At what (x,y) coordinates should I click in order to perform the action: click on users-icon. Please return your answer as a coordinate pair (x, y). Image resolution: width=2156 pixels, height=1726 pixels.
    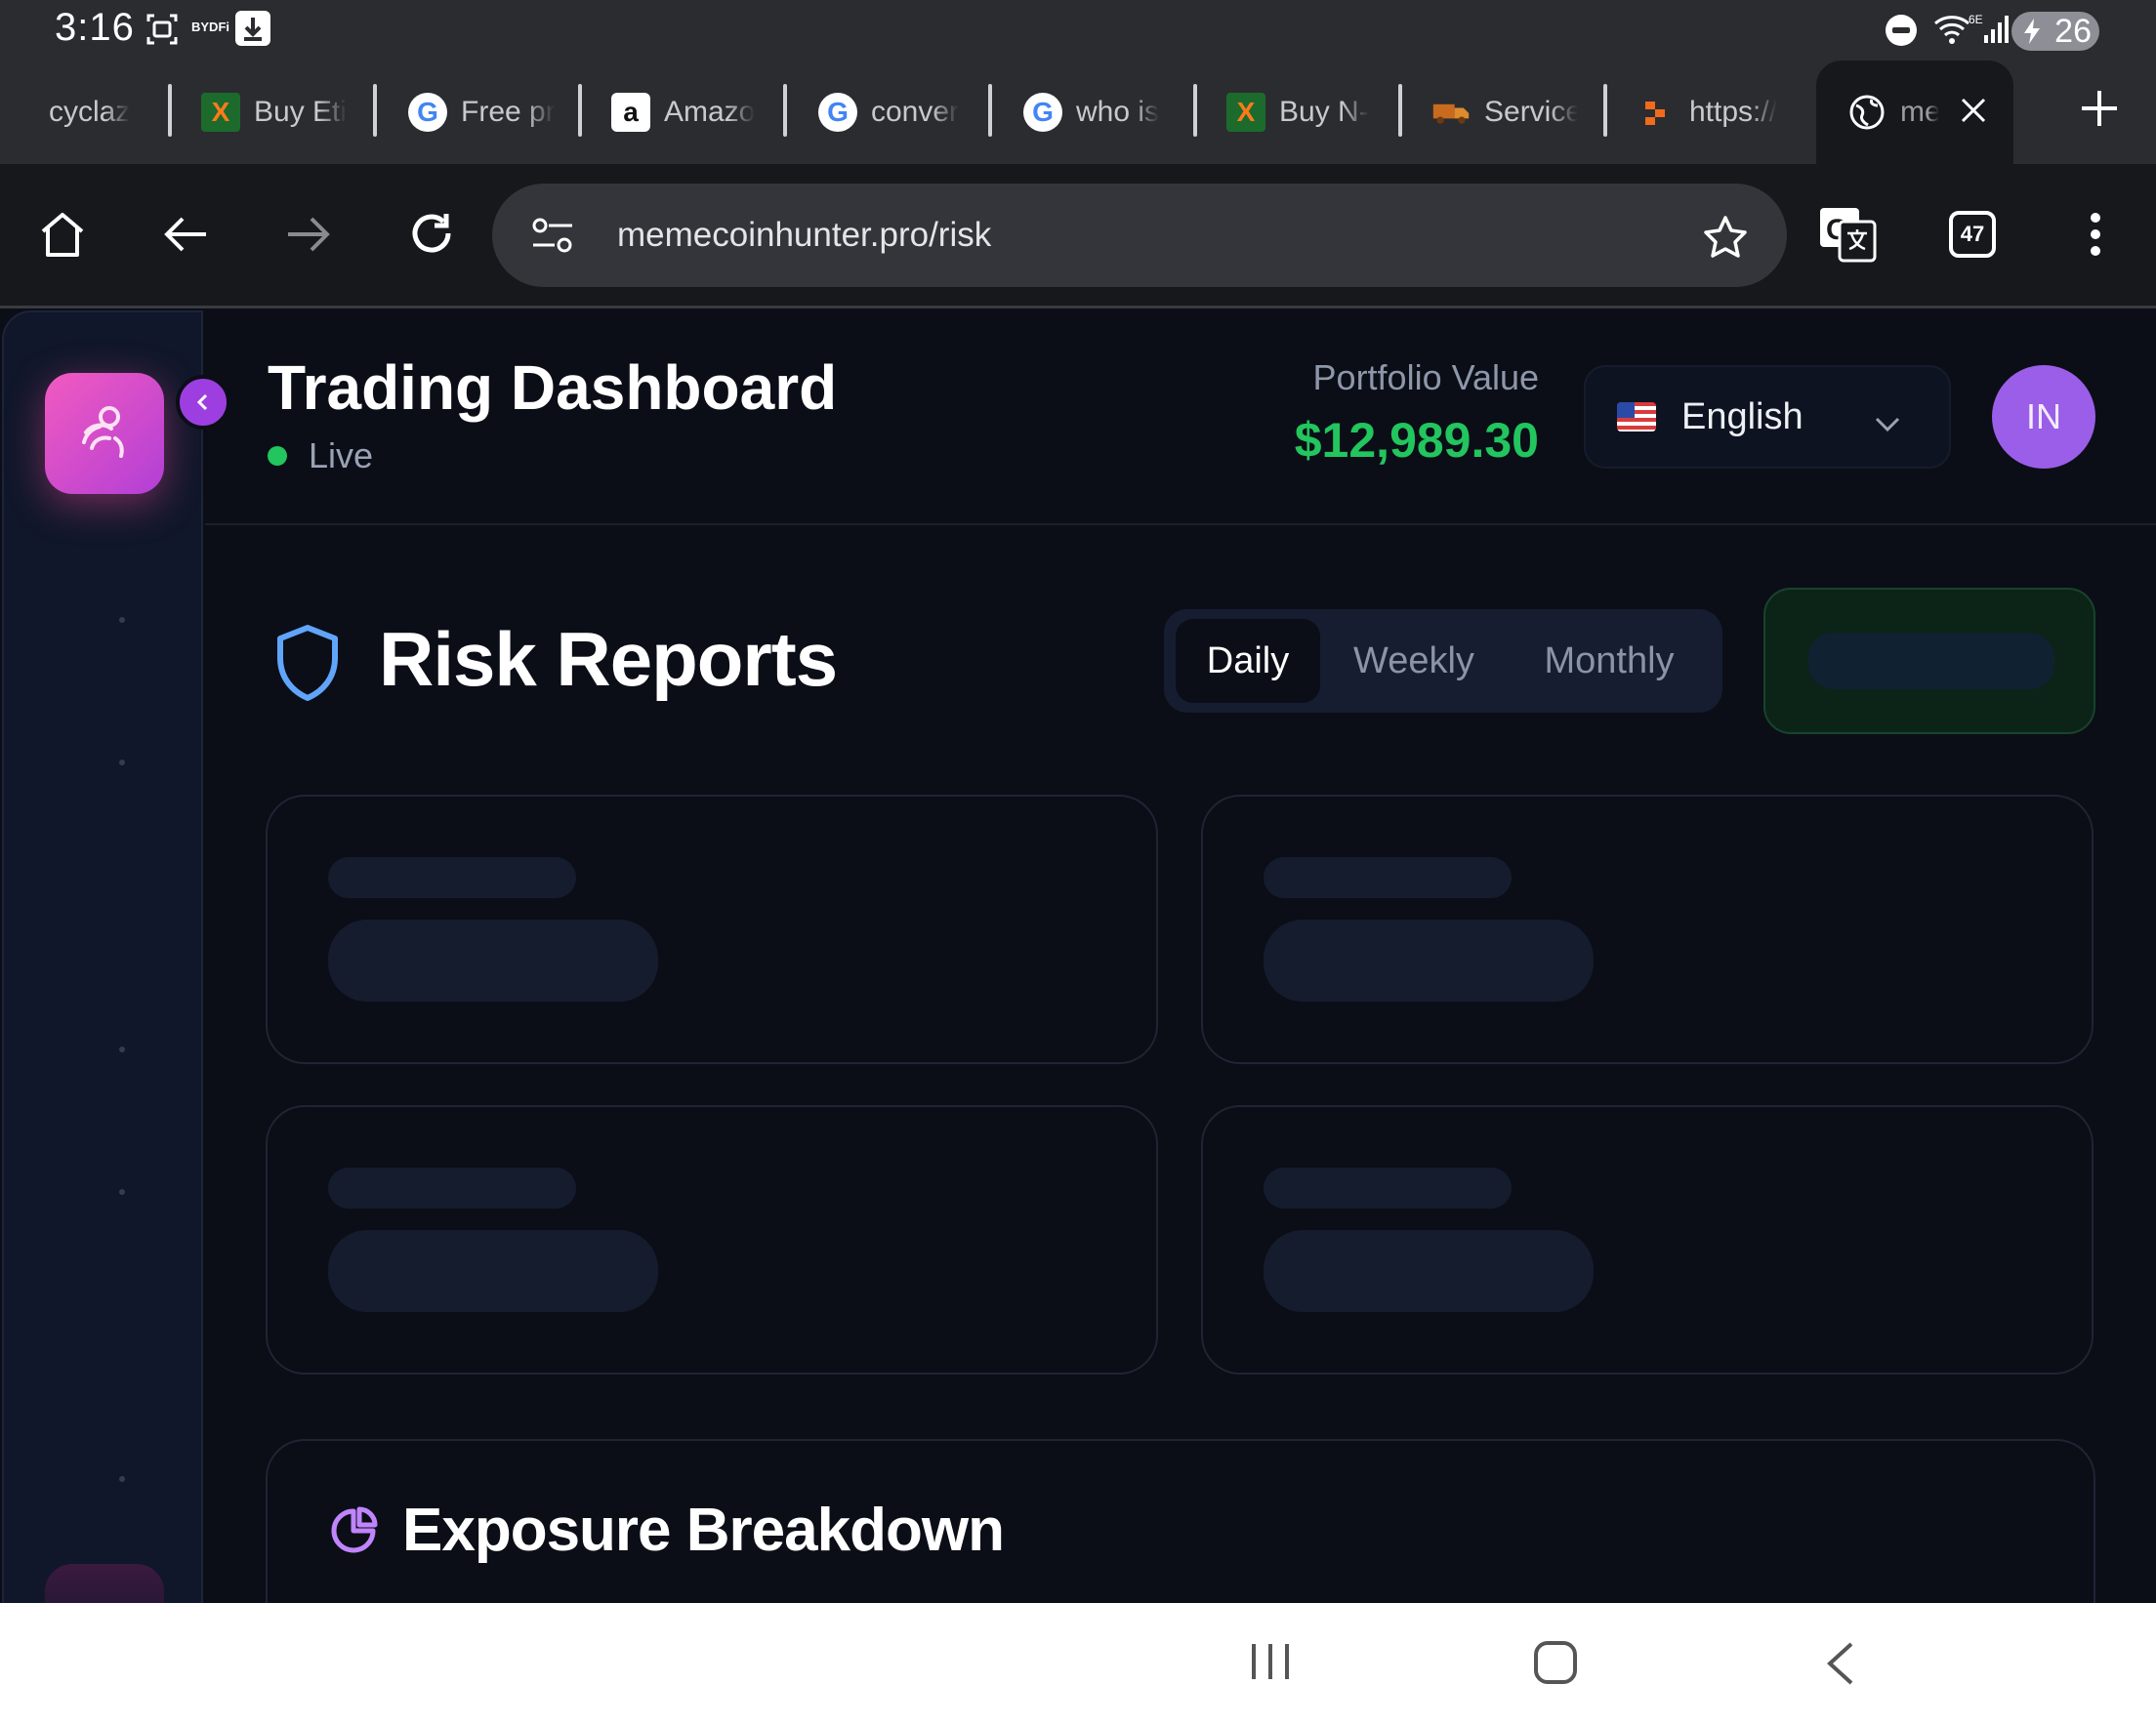
    Looking at the image, I should click on (103, 432).